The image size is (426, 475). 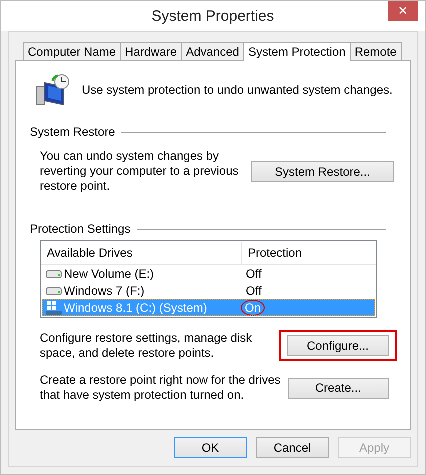 I want to click on group-heading: Protection Settings, so click(x=80, y=229).